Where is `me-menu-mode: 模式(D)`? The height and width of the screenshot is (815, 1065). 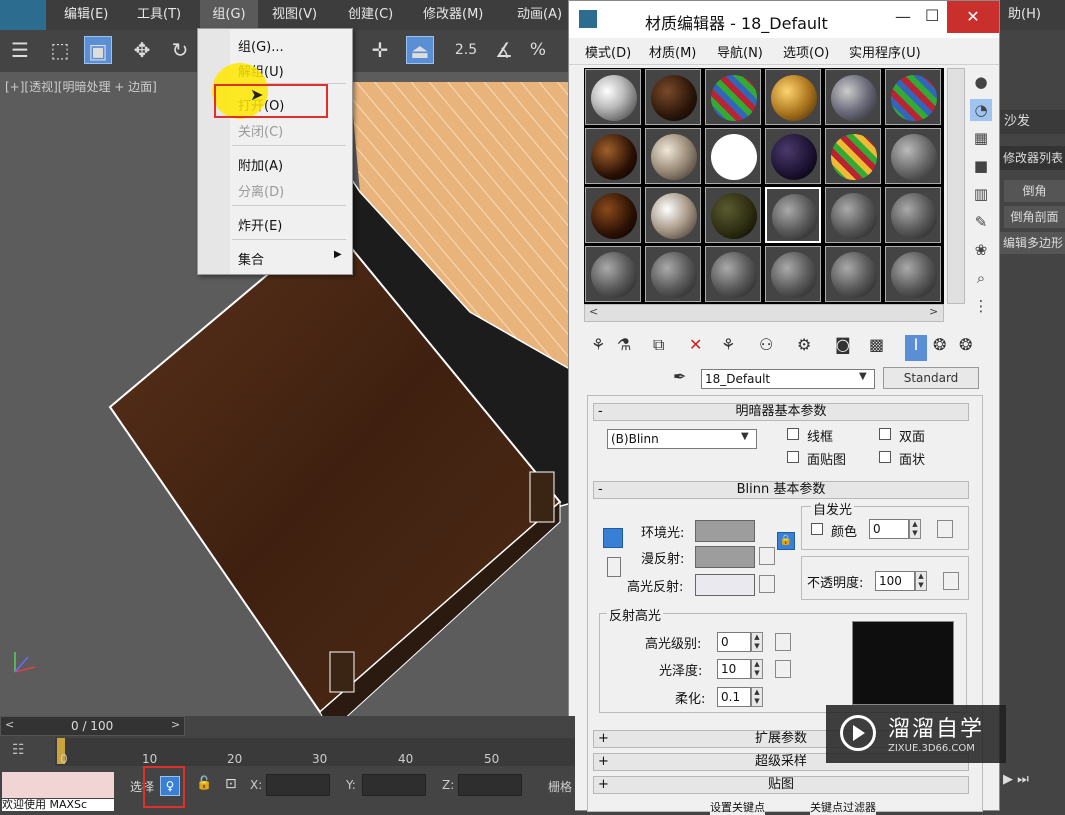 me-menu-mode: 模式(D) is located at coordinates (608, 51).